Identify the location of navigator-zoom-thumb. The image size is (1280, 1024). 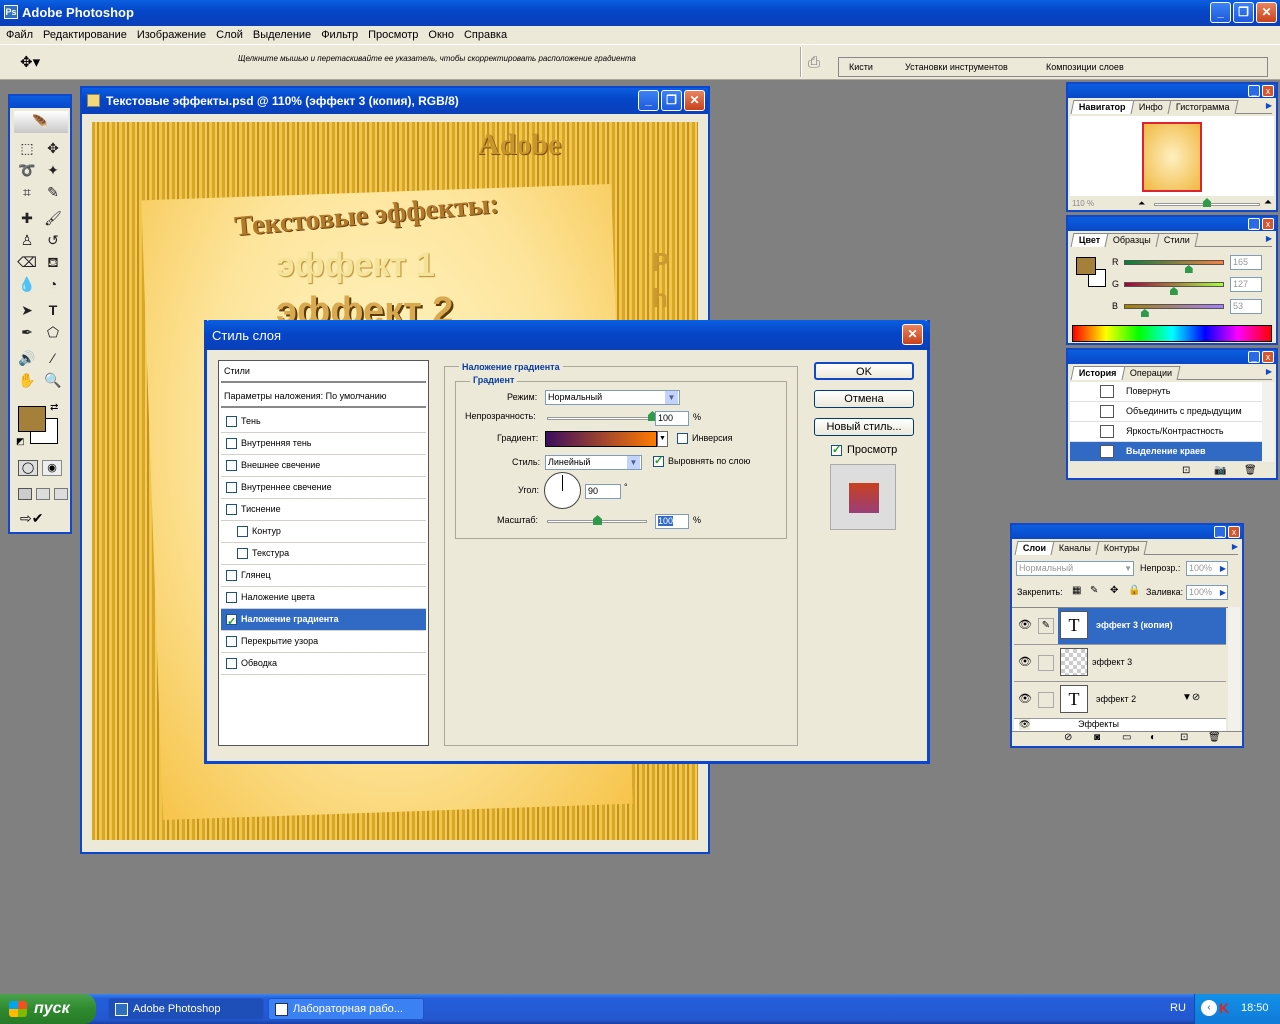
(1207, 202).